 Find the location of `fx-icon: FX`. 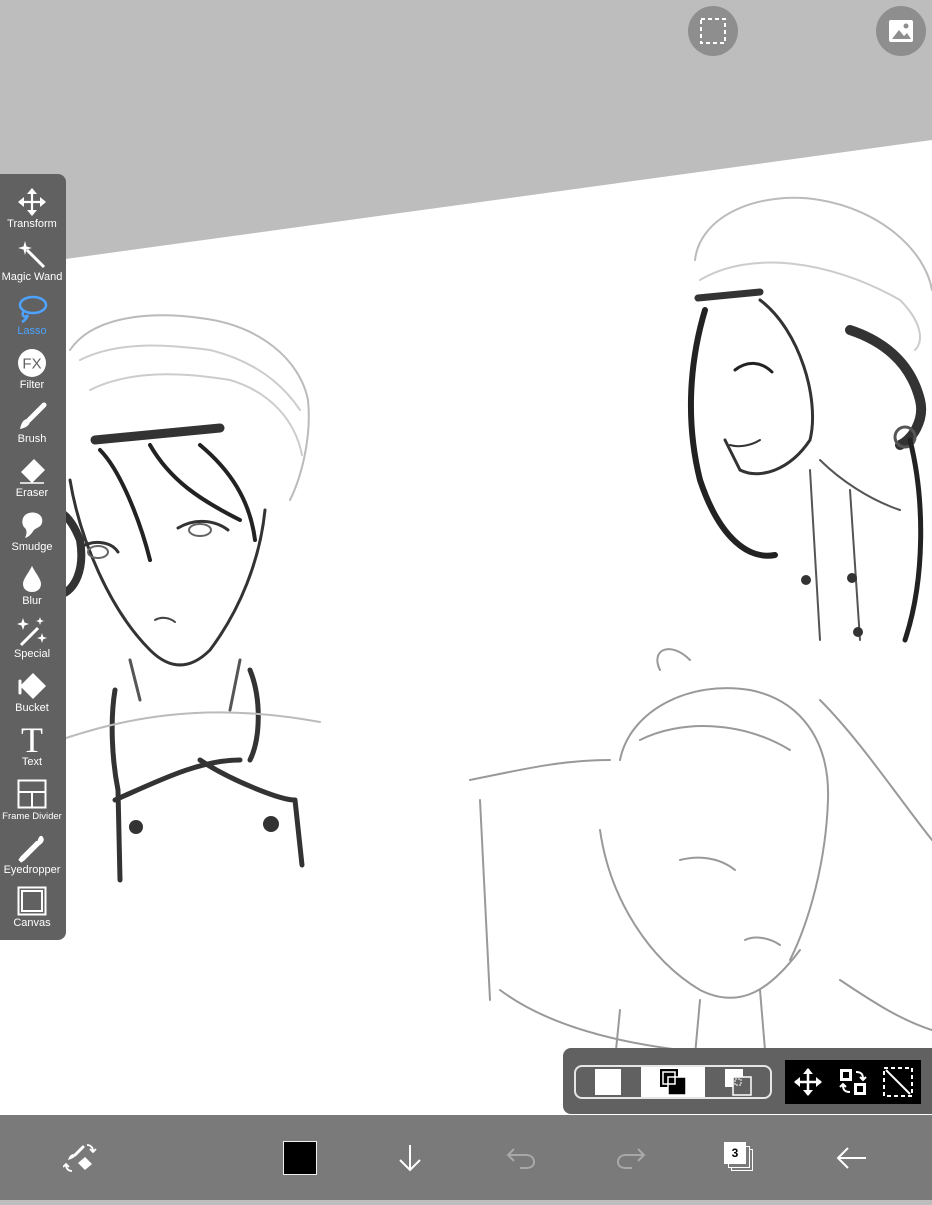

fx-icon: FX is located at coordinates (32, 363).